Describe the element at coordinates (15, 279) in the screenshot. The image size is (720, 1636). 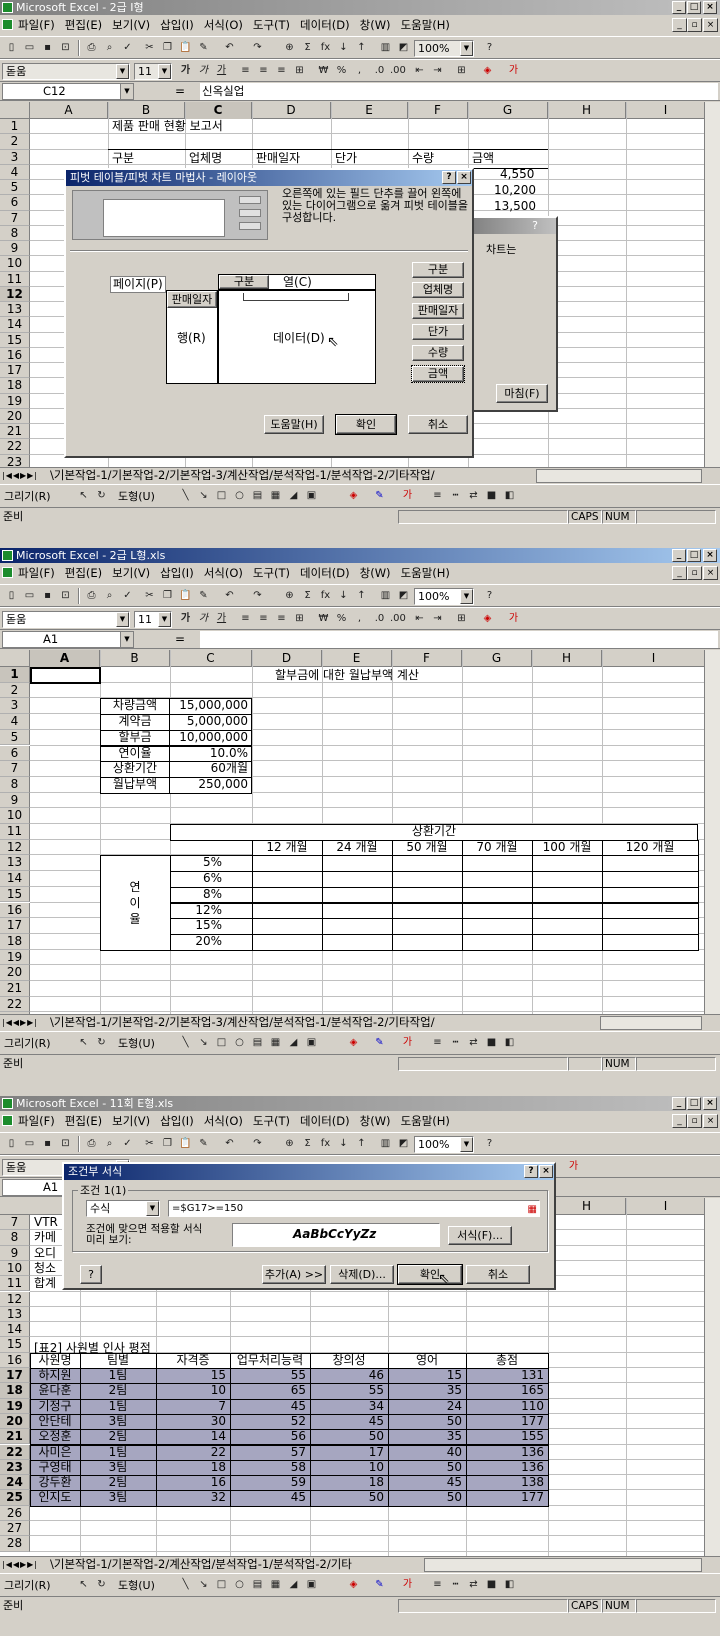
I see `row-header: 11` at that location.